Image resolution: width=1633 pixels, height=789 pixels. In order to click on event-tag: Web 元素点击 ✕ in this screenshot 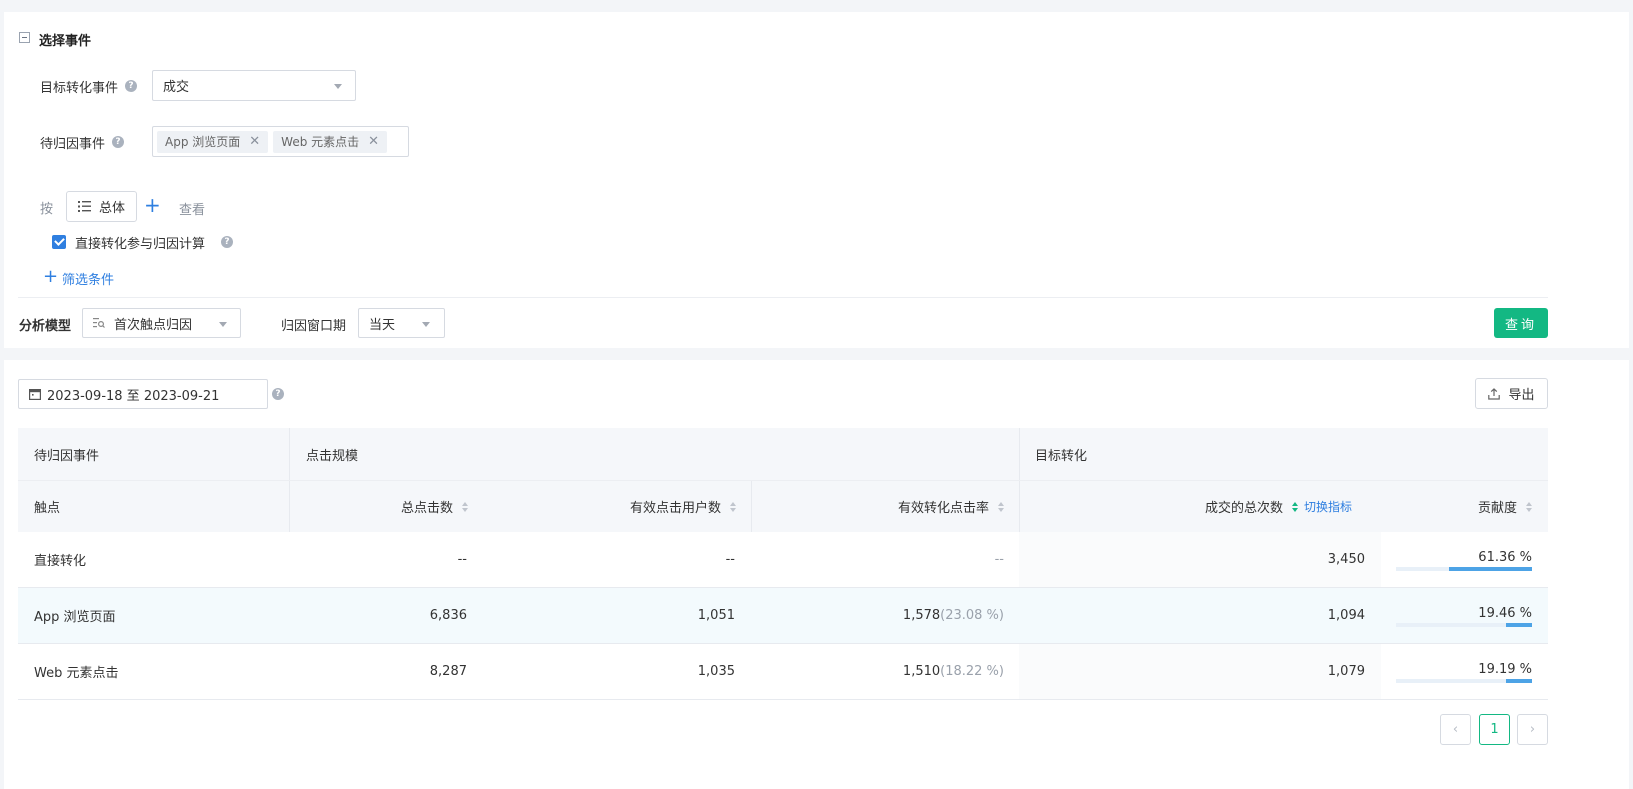, I will do `click(330, 141)`.